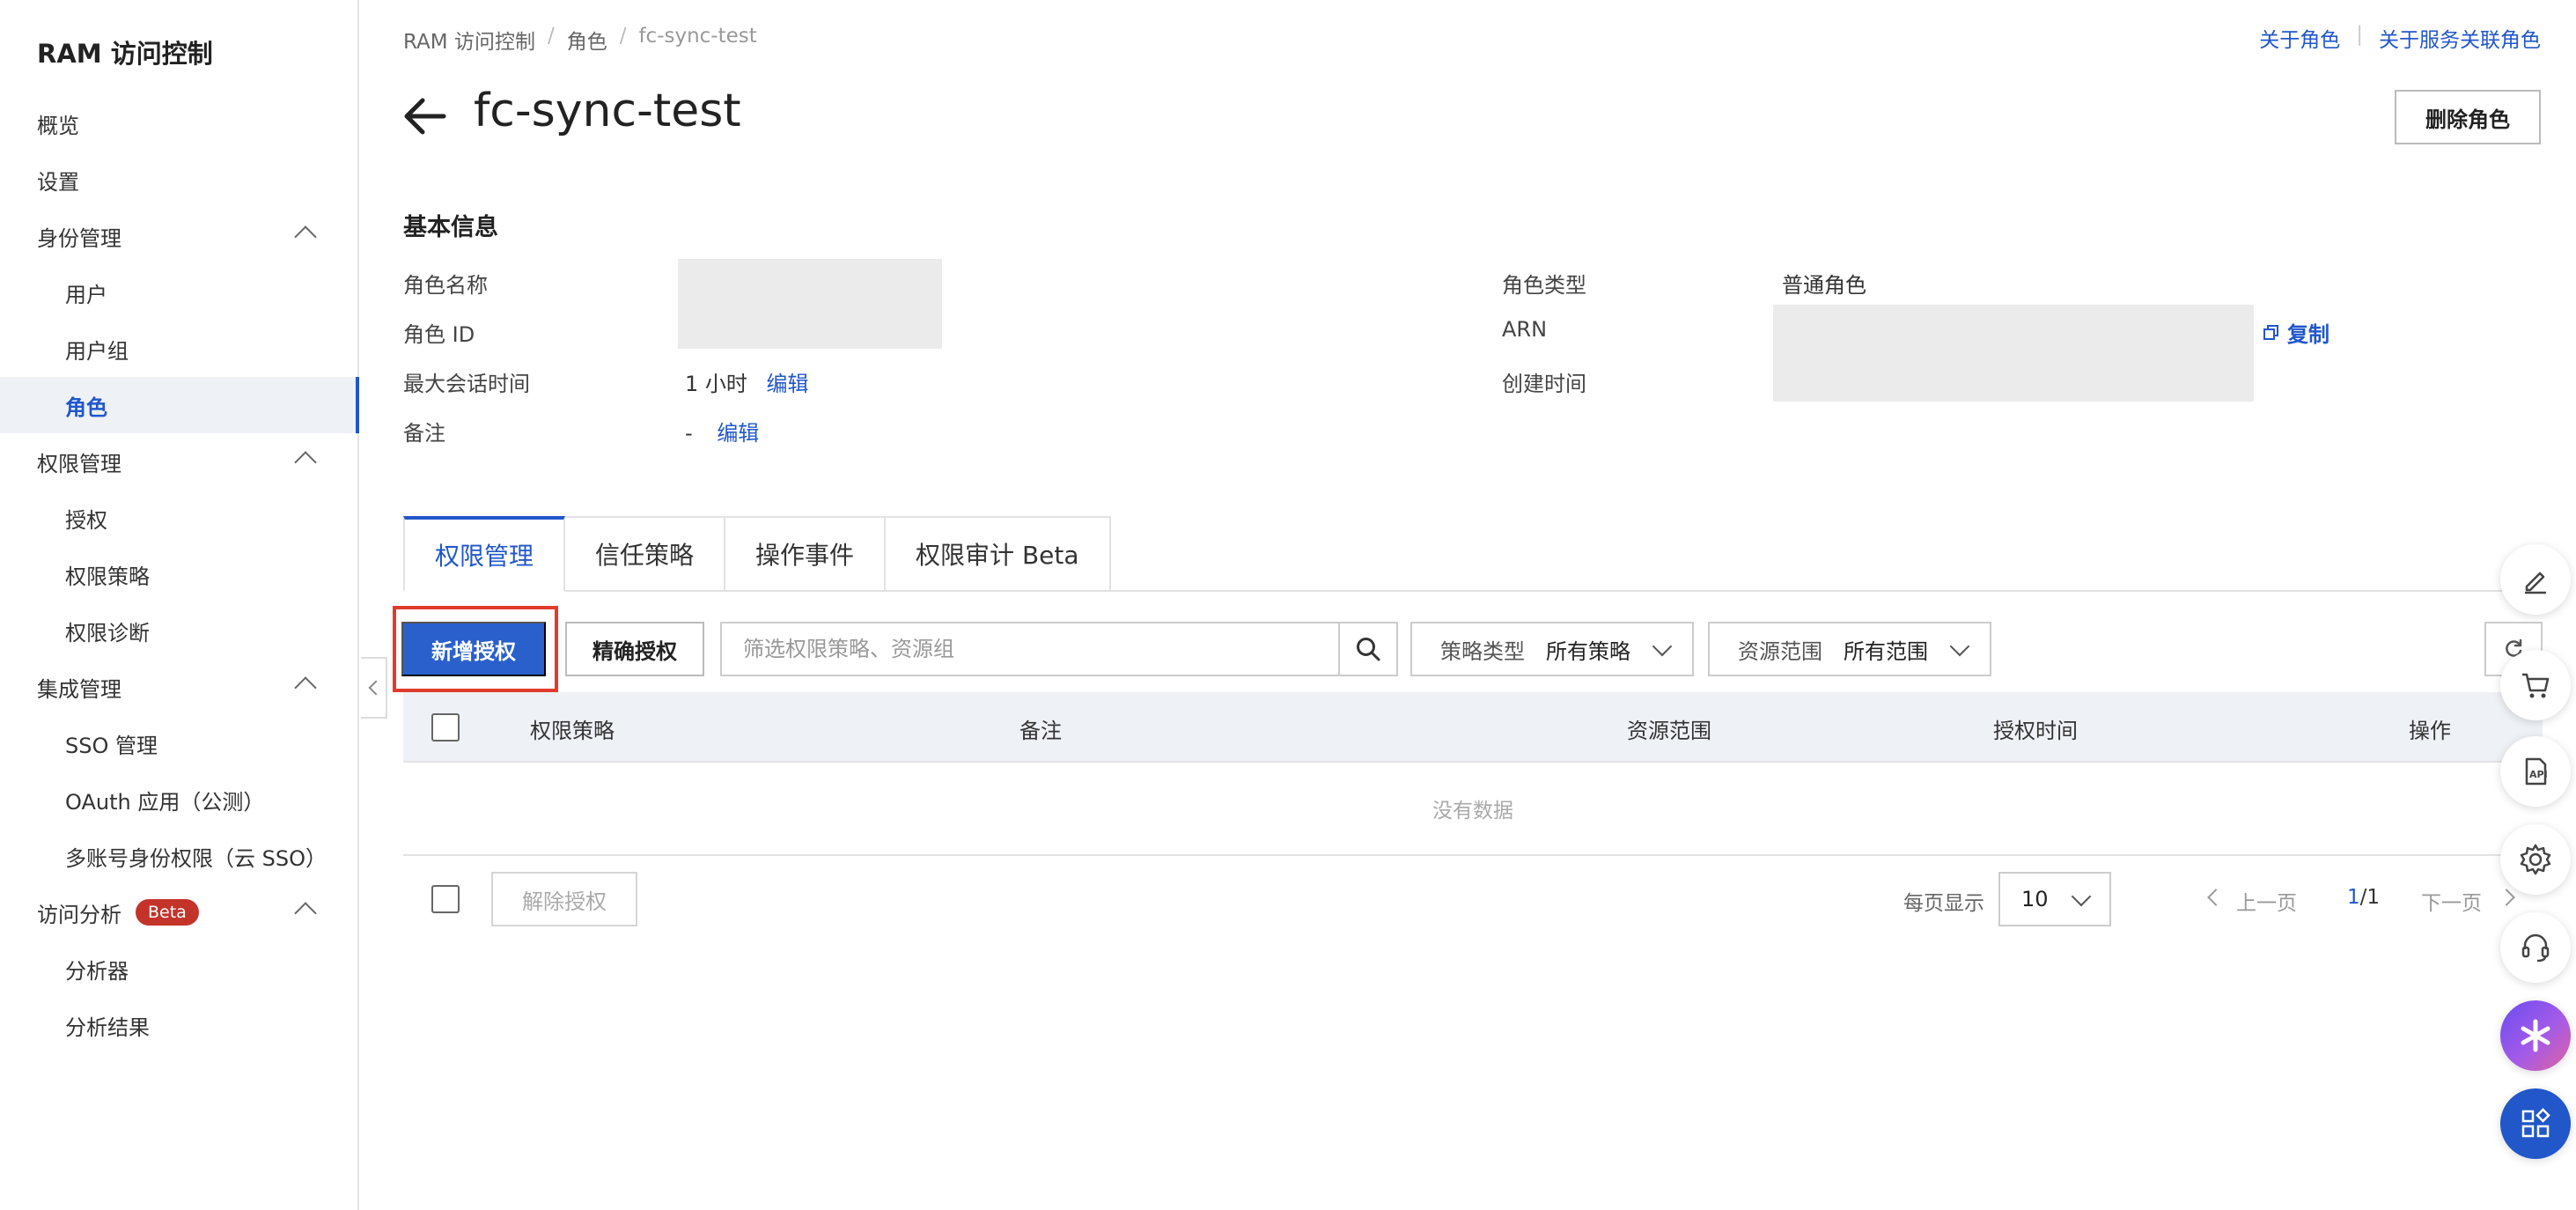  I want to click on sidebar-item-label: 概览, so click(58, 125).